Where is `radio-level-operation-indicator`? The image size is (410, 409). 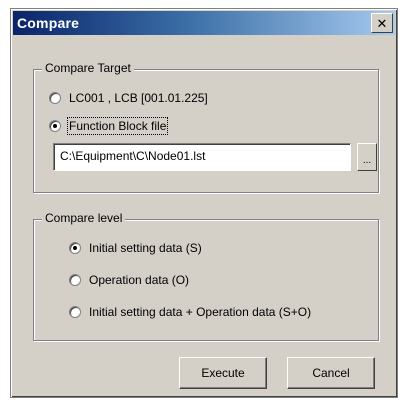 radio-level-operation-indicator is located at coordinates (75, 280).